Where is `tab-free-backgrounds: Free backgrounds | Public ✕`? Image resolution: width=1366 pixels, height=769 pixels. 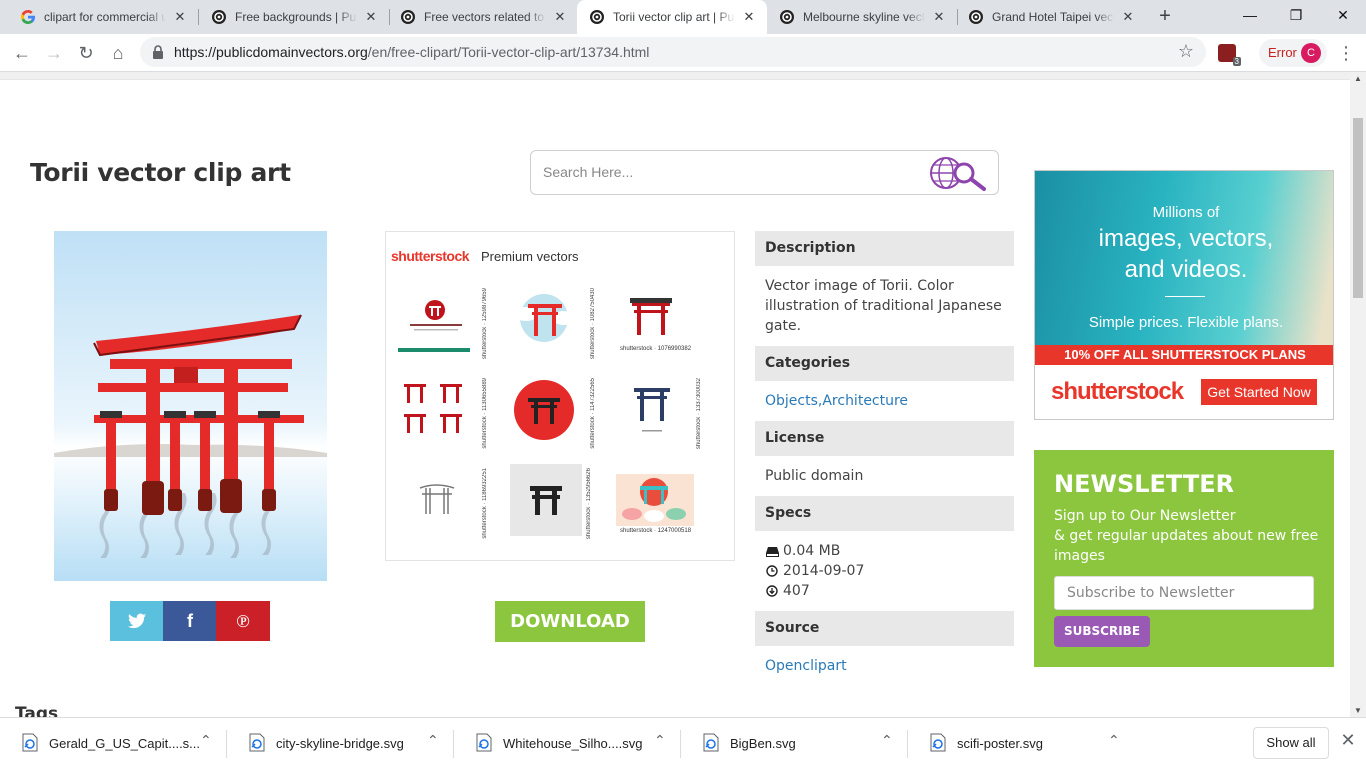 tab-free-backgrounds: Free backgrounds | Public ✕ is located at coordinates (294, 17).